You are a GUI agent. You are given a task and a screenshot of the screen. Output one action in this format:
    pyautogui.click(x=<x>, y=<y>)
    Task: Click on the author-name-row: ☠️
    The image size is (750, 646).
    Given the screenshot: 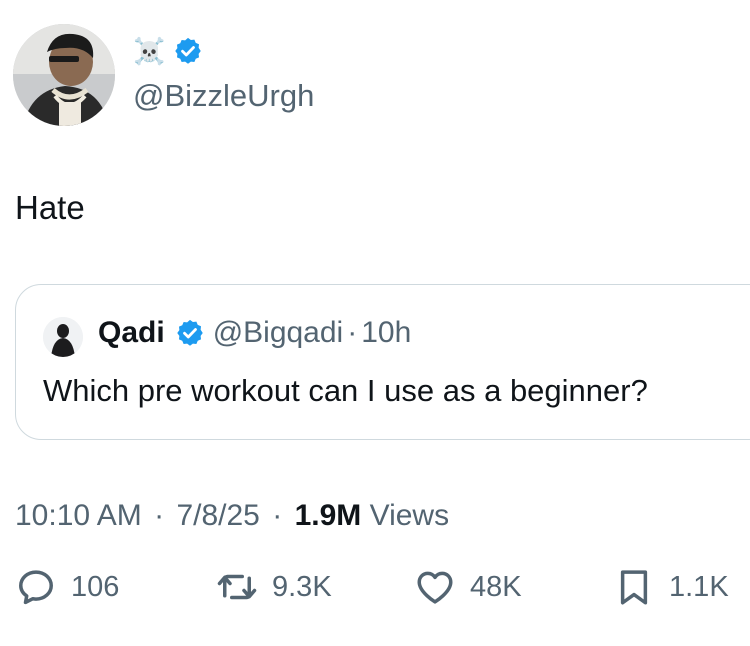 What is the action you would take?
    pyautogui.click(x=168, y=51)
    